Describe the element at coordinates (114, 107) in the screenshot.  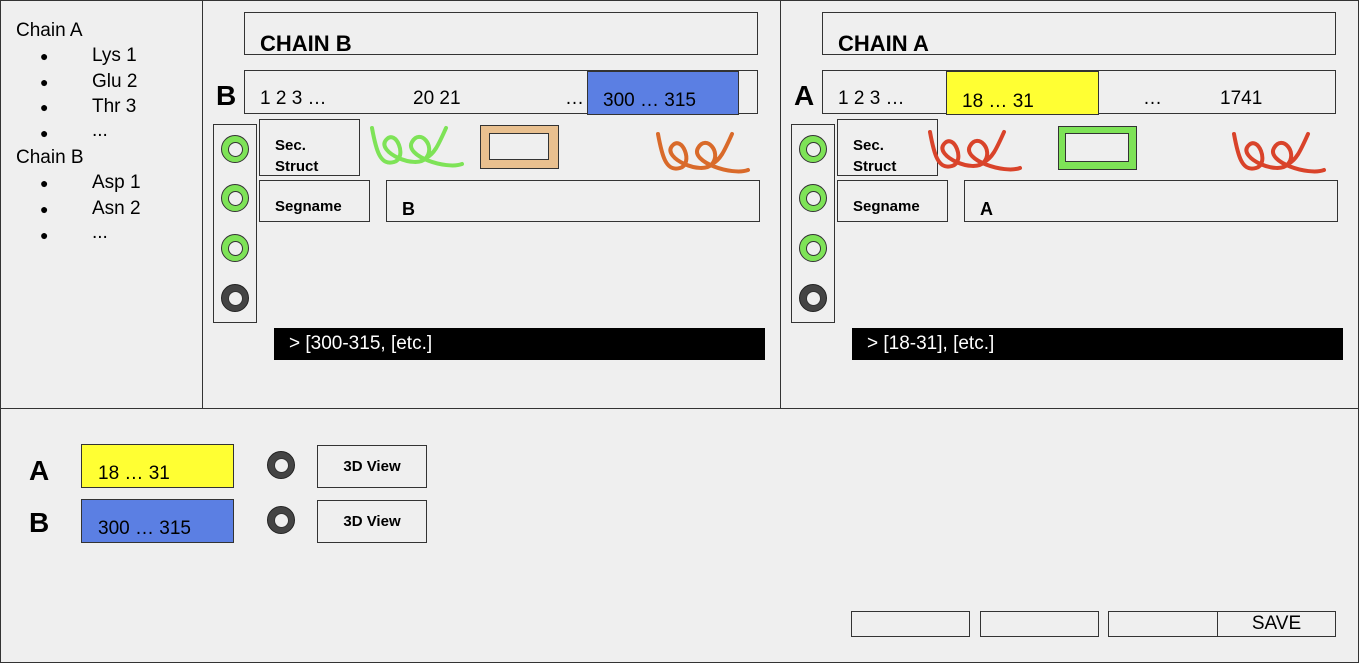
I see `residue-item: Thr 3` at that location.